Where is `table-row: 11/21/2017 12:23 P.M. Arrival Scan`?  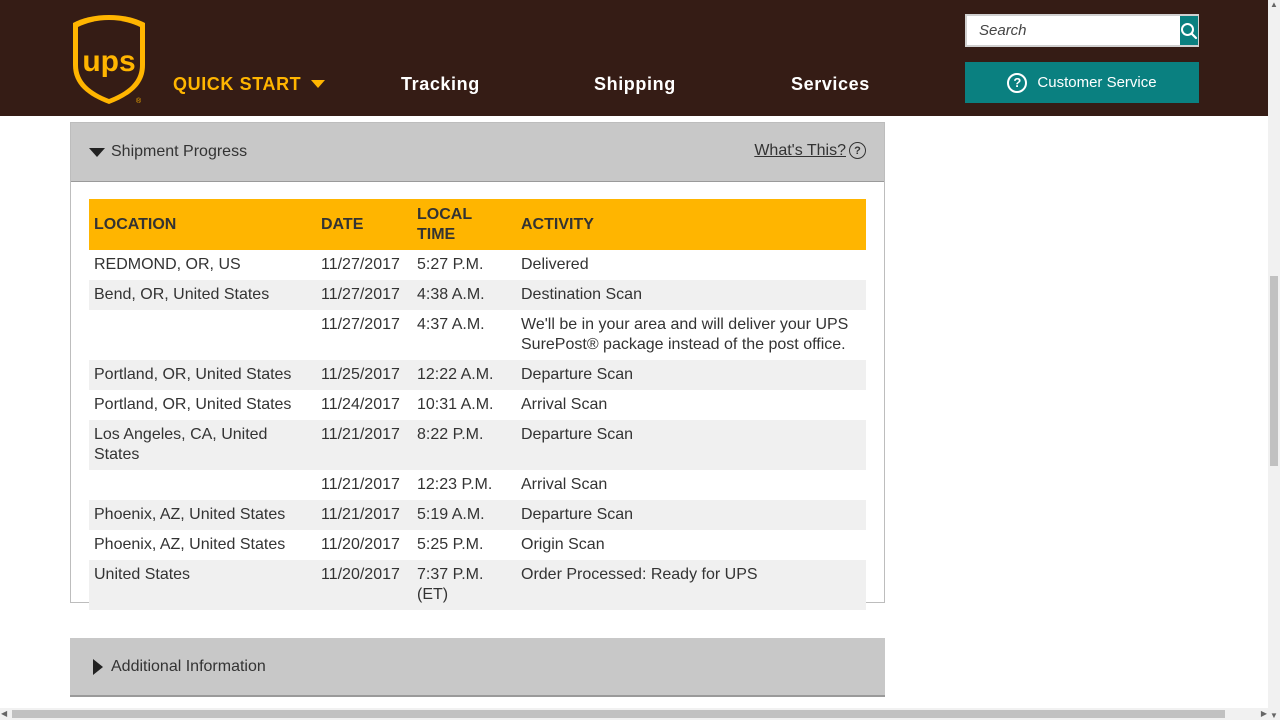 table-row: 11/21/2017 12:23 P.M. Arrival Scan is located at coordinates (477, 485).